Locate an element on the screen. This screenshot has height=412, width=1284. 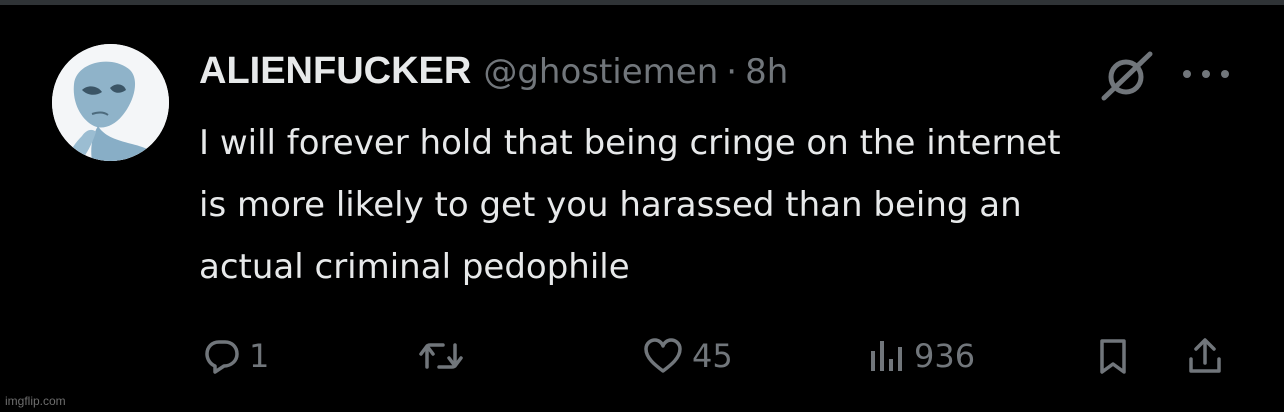
timestamp: 8h is located at coordinates (766, 72).